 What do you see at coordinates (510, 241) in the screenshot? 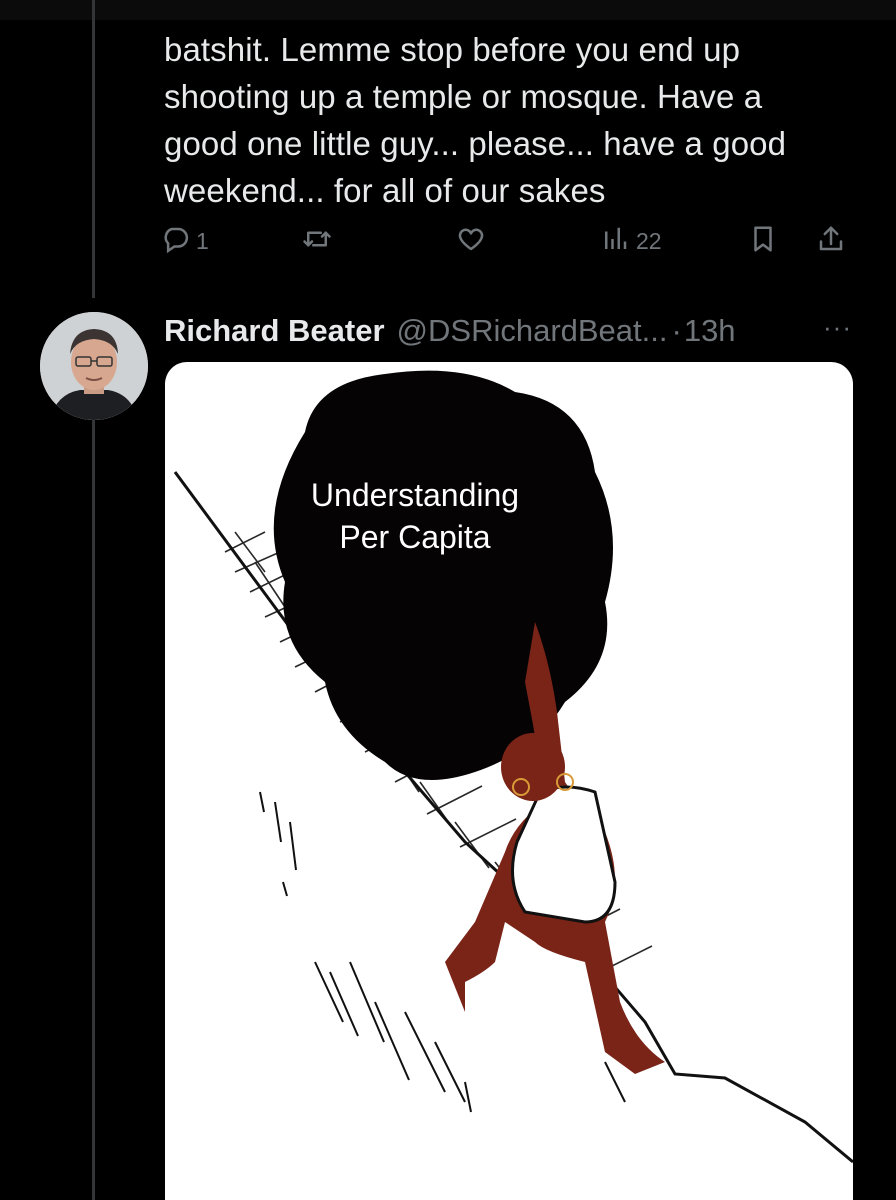
I see `tweet-action-bar: 1 22` at bounding box center [510, 241].